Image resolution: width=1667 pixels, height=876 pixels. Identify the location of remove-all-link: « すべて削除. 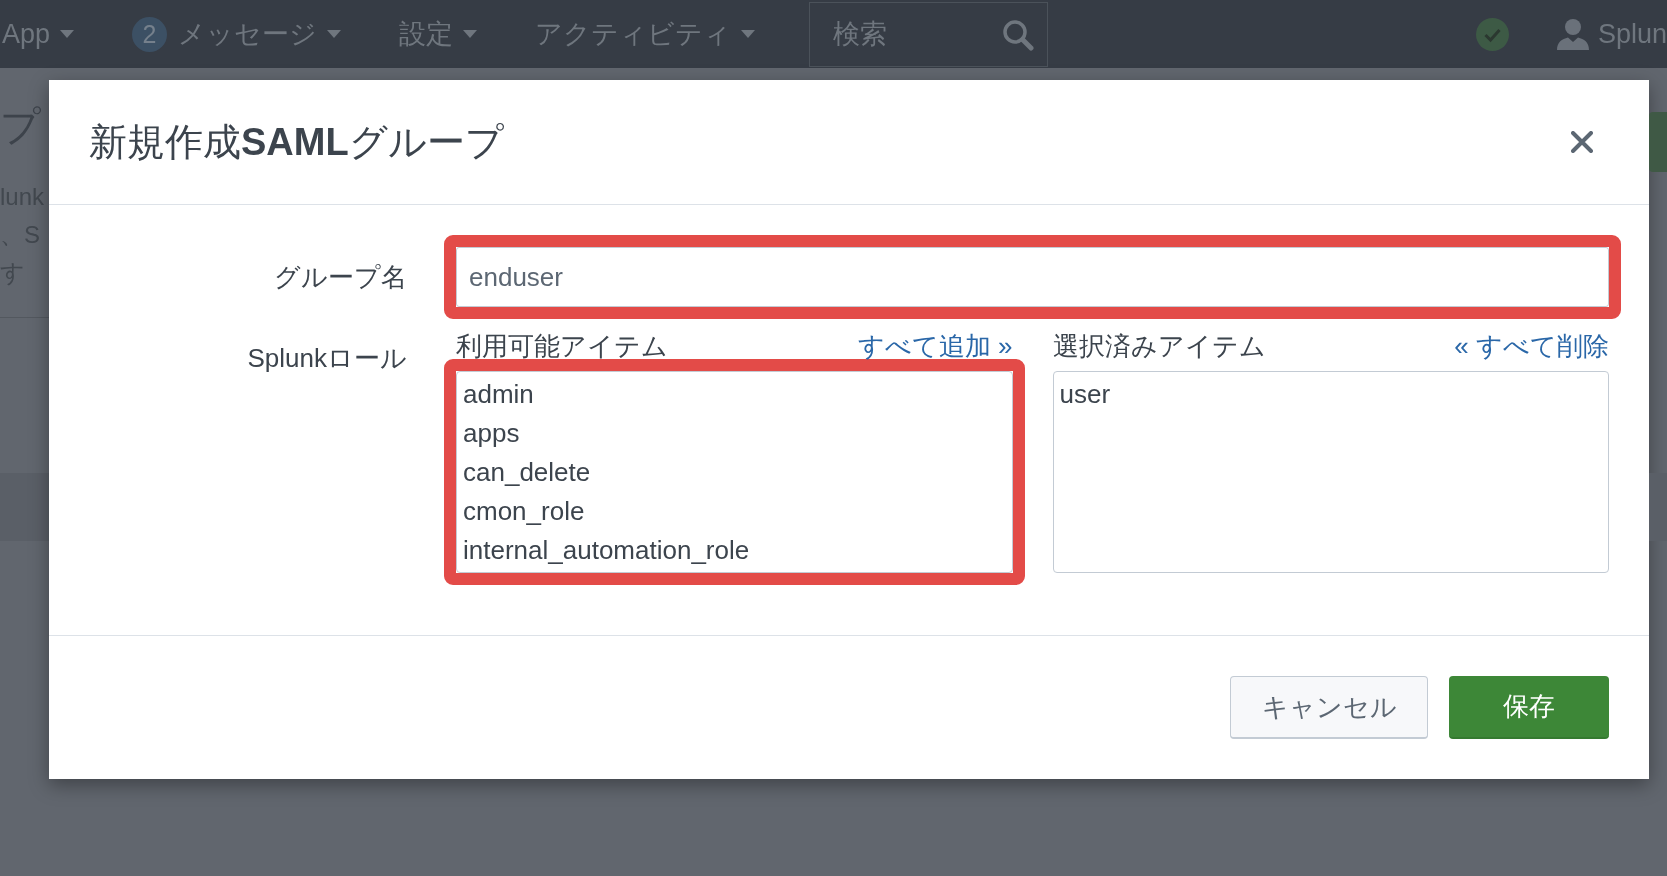
(1531, 346).